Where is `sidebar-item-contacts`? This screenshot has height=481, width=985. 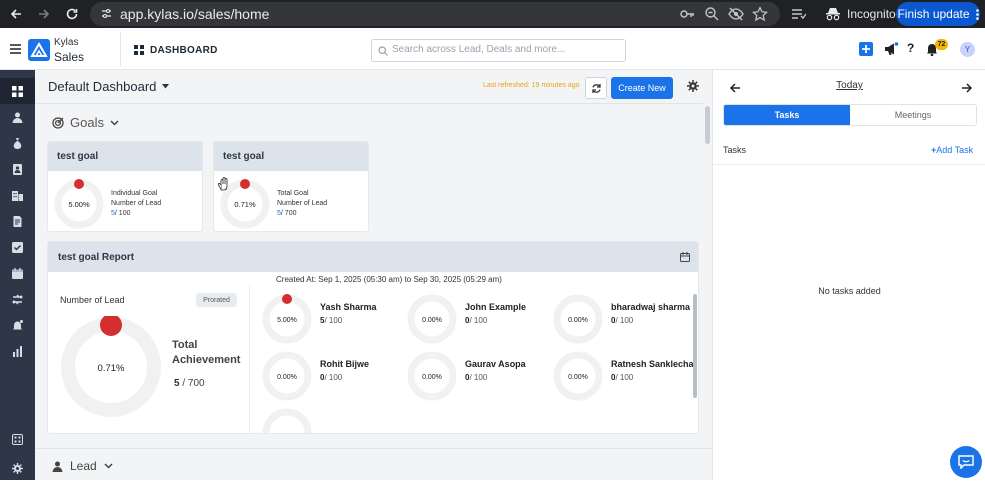
sidebar-item-contacts is located at coordinates (17, 117).